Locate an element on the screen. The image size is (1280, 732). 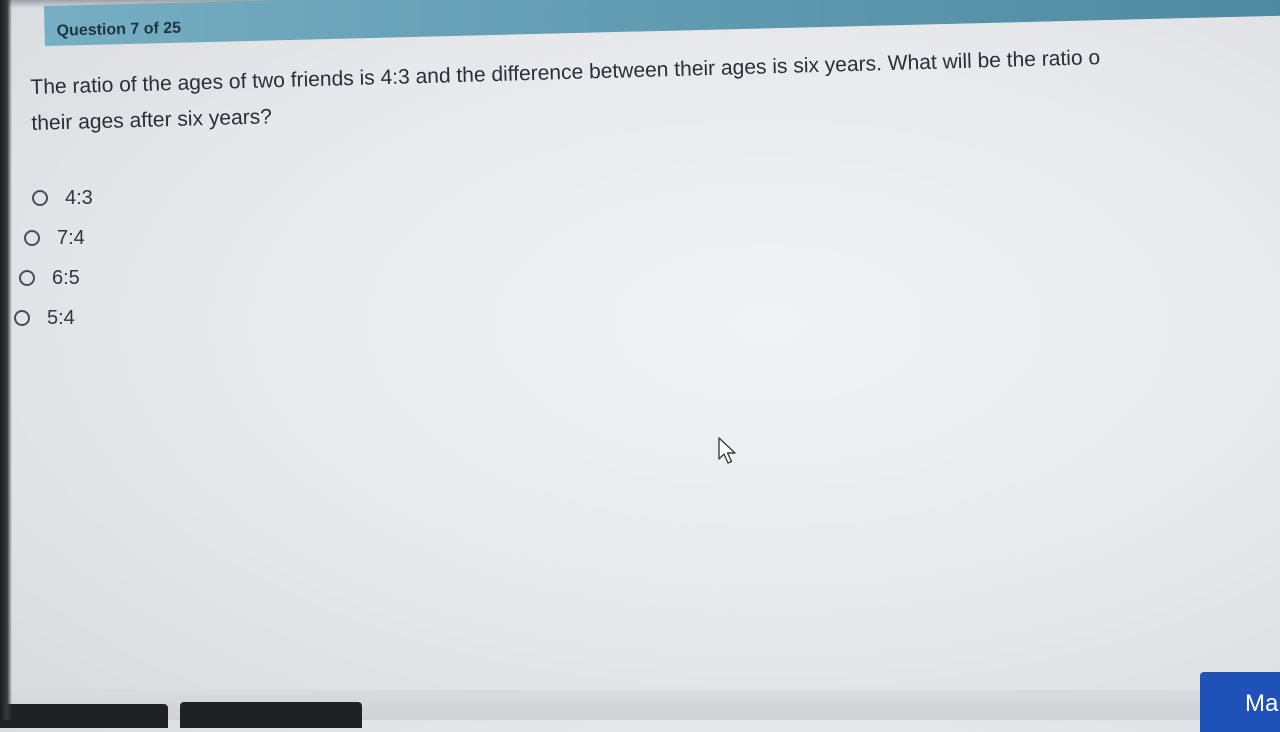
option-label: 5:4 is located at coordinates (61, 317).